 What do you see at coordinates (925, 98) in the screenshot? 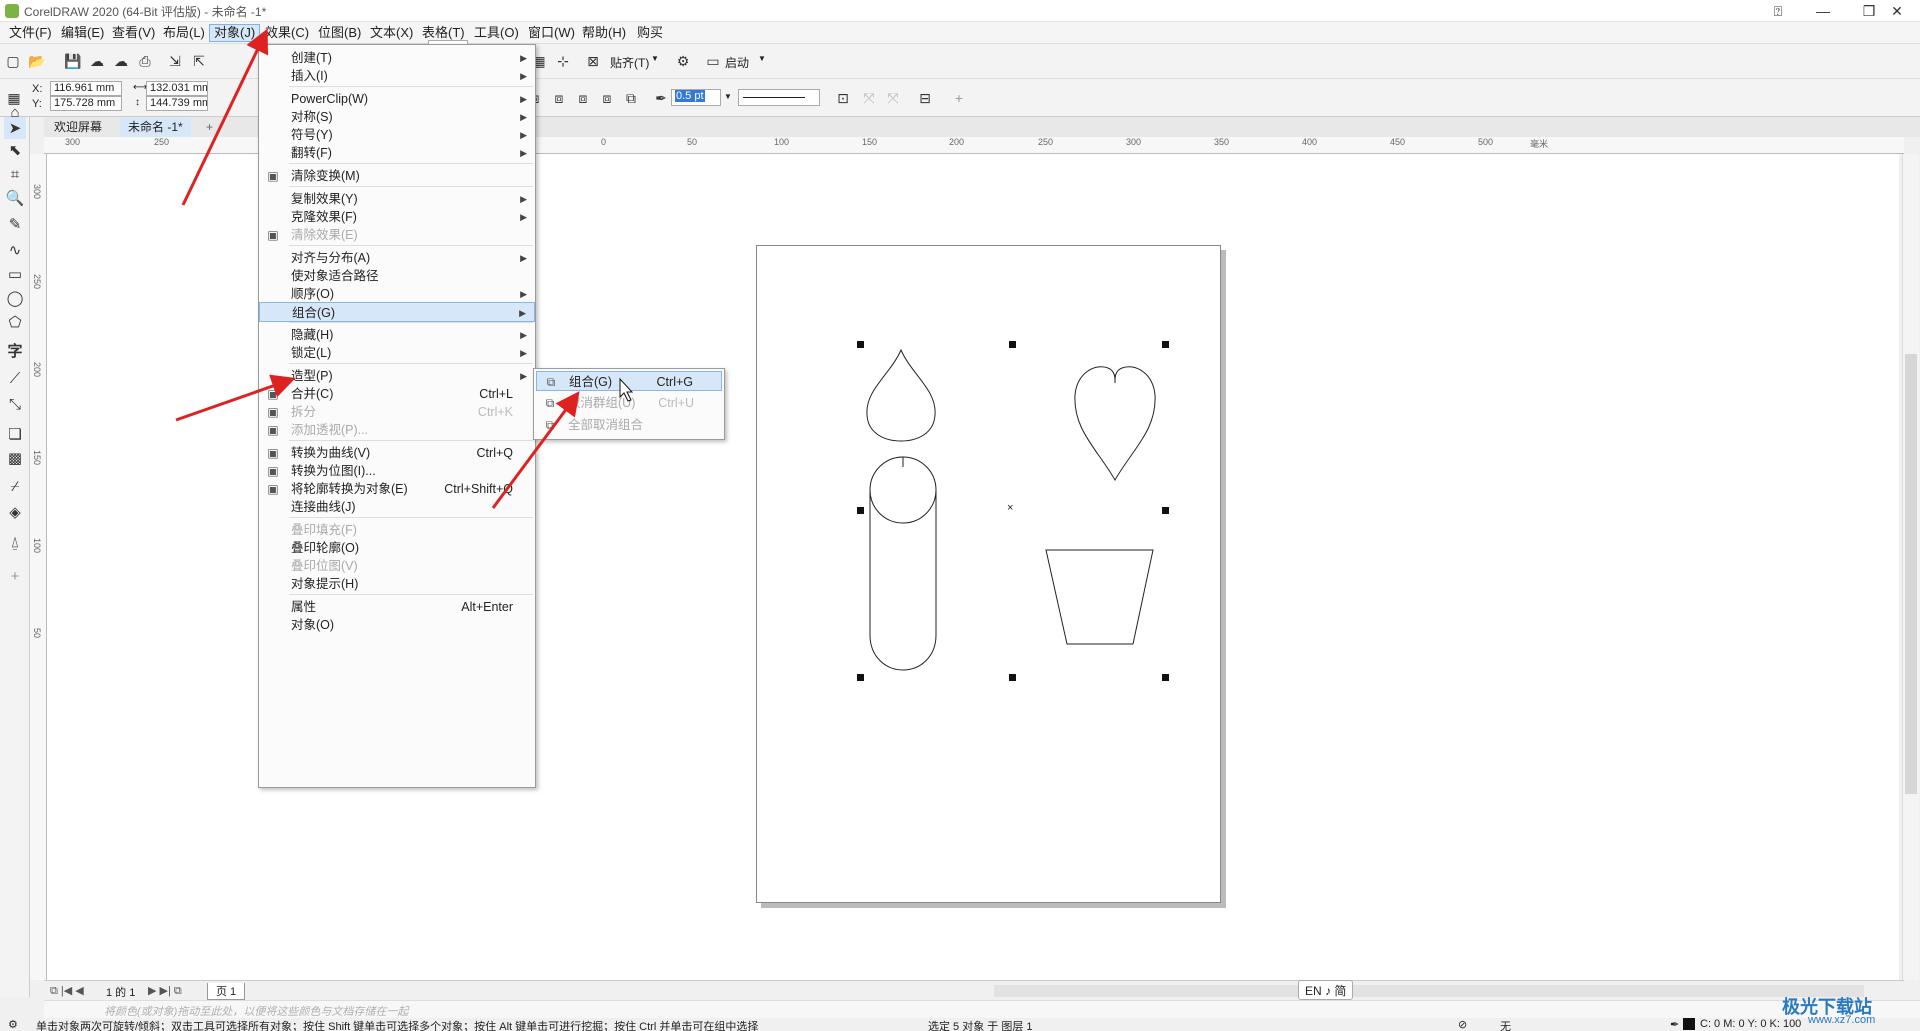
I see `align-icon: ⊟` at bounding box center [925, 98].